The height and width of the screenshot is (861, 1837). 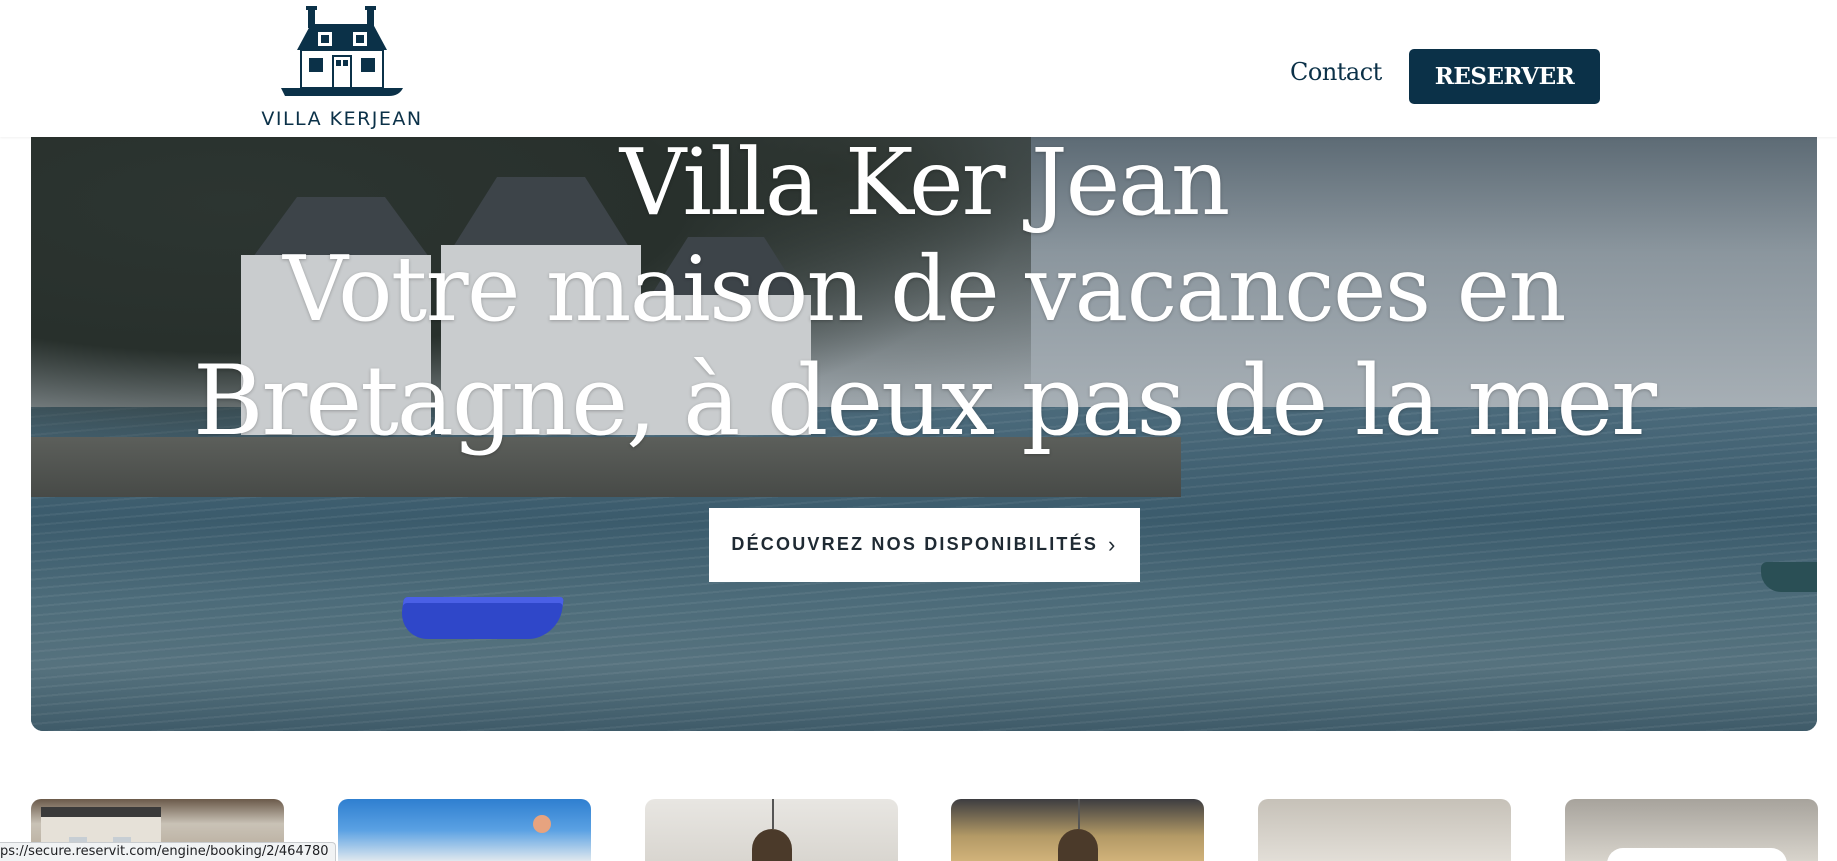 I want to click on chevron-right-icon: ›, so click(x=1113, y=544).